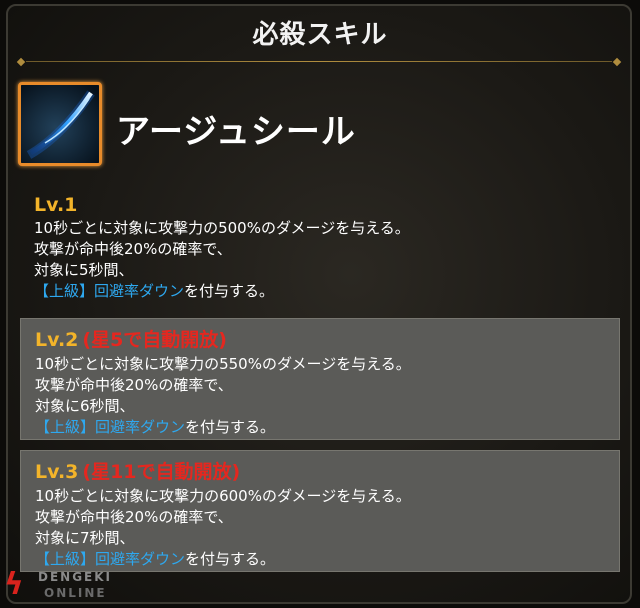 The image size is (640, 608). What do you see at coordinates (320, 35) in the screenshot?
I see `page-title: 必殺スキル` at bounding box center [320, 35].